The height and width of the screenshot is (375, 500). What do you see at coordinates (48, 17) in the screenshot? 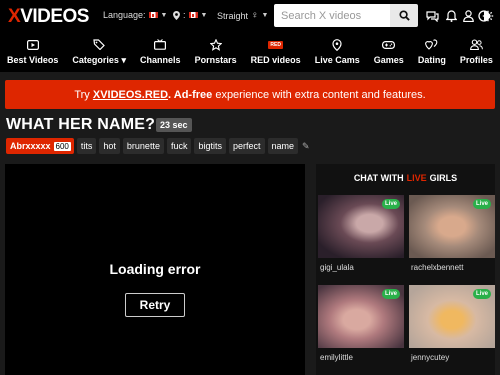
I see `site-logo: XVIDEOS` at bounding box center [48, 17].